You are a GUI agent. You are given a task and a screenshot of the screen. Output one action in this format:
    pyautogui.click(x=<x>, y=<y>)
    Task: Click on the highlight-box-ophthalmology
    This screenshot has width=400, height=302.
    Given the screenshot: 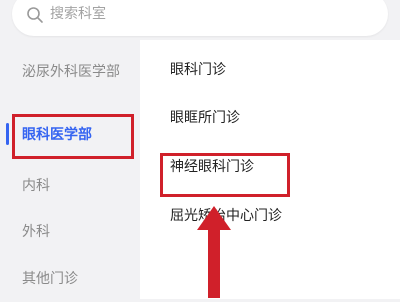 What is the action you would take?
    pyautogui.click(x=73, y=136)
    